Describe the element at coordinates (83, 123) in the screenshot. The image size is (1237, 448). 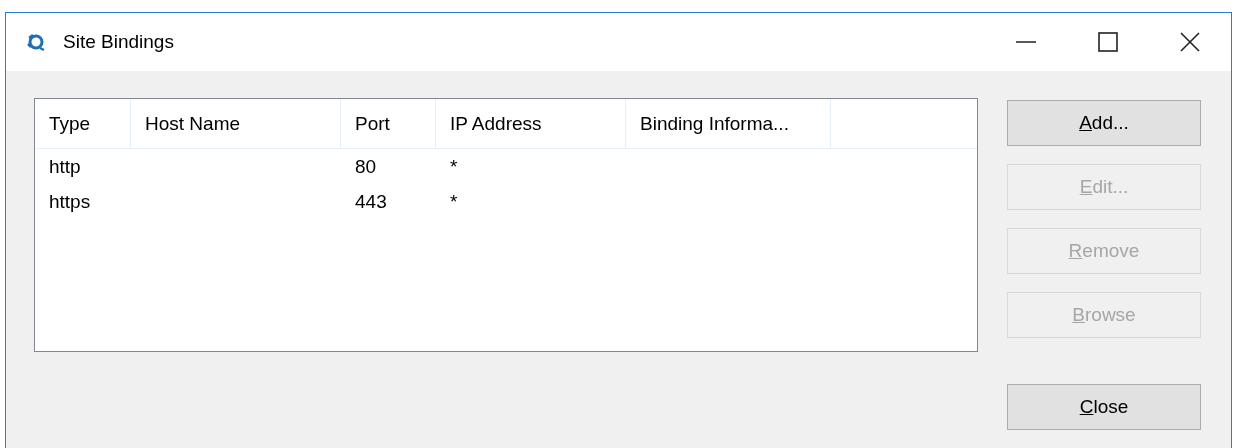
I see `column-header: Type` at that location.